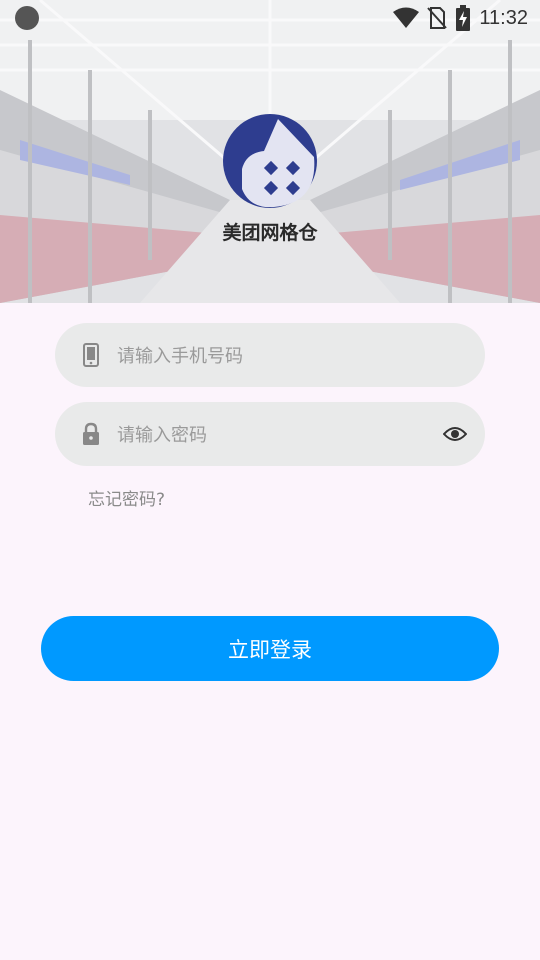  What do you see at coordinates (270, 233) in the screenshot?
I see `app-name: 美团网格仓` at bounding box center [270, 233].